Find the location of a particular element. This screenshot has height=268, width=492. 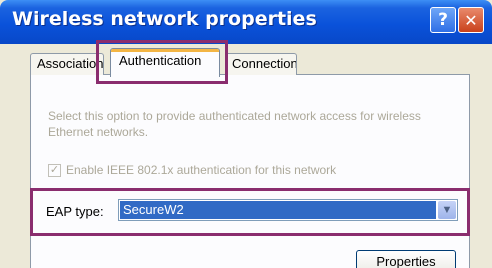

enable-8021x-checkbox: ✓ is located at coordinates (54, 170).